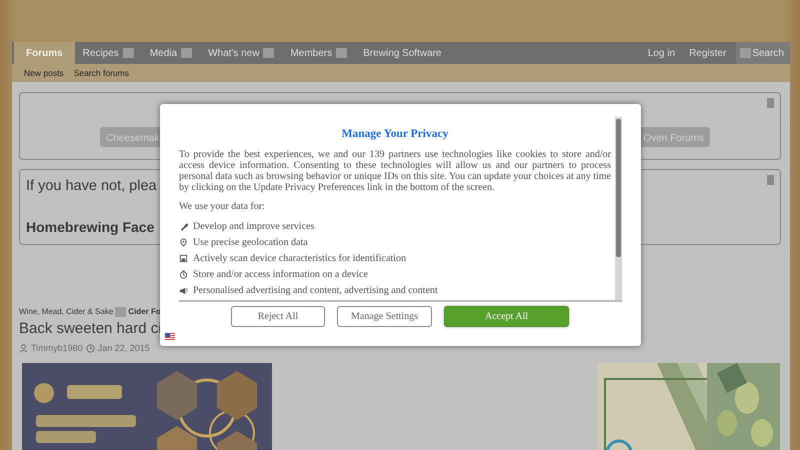 The height and width of the screenshot is (450, 800). I want to click on scrollbar, so click(618, 208).